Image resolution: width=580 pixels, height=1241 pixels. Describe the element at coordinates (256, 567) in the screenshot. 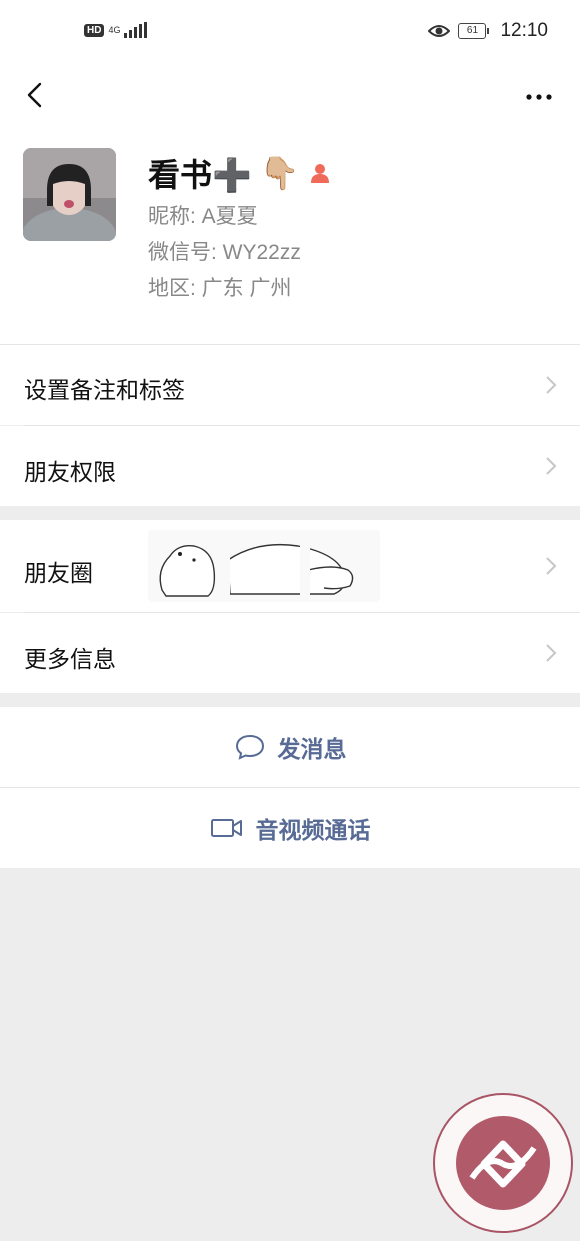

I see `polar-bear-illustration` at that location.